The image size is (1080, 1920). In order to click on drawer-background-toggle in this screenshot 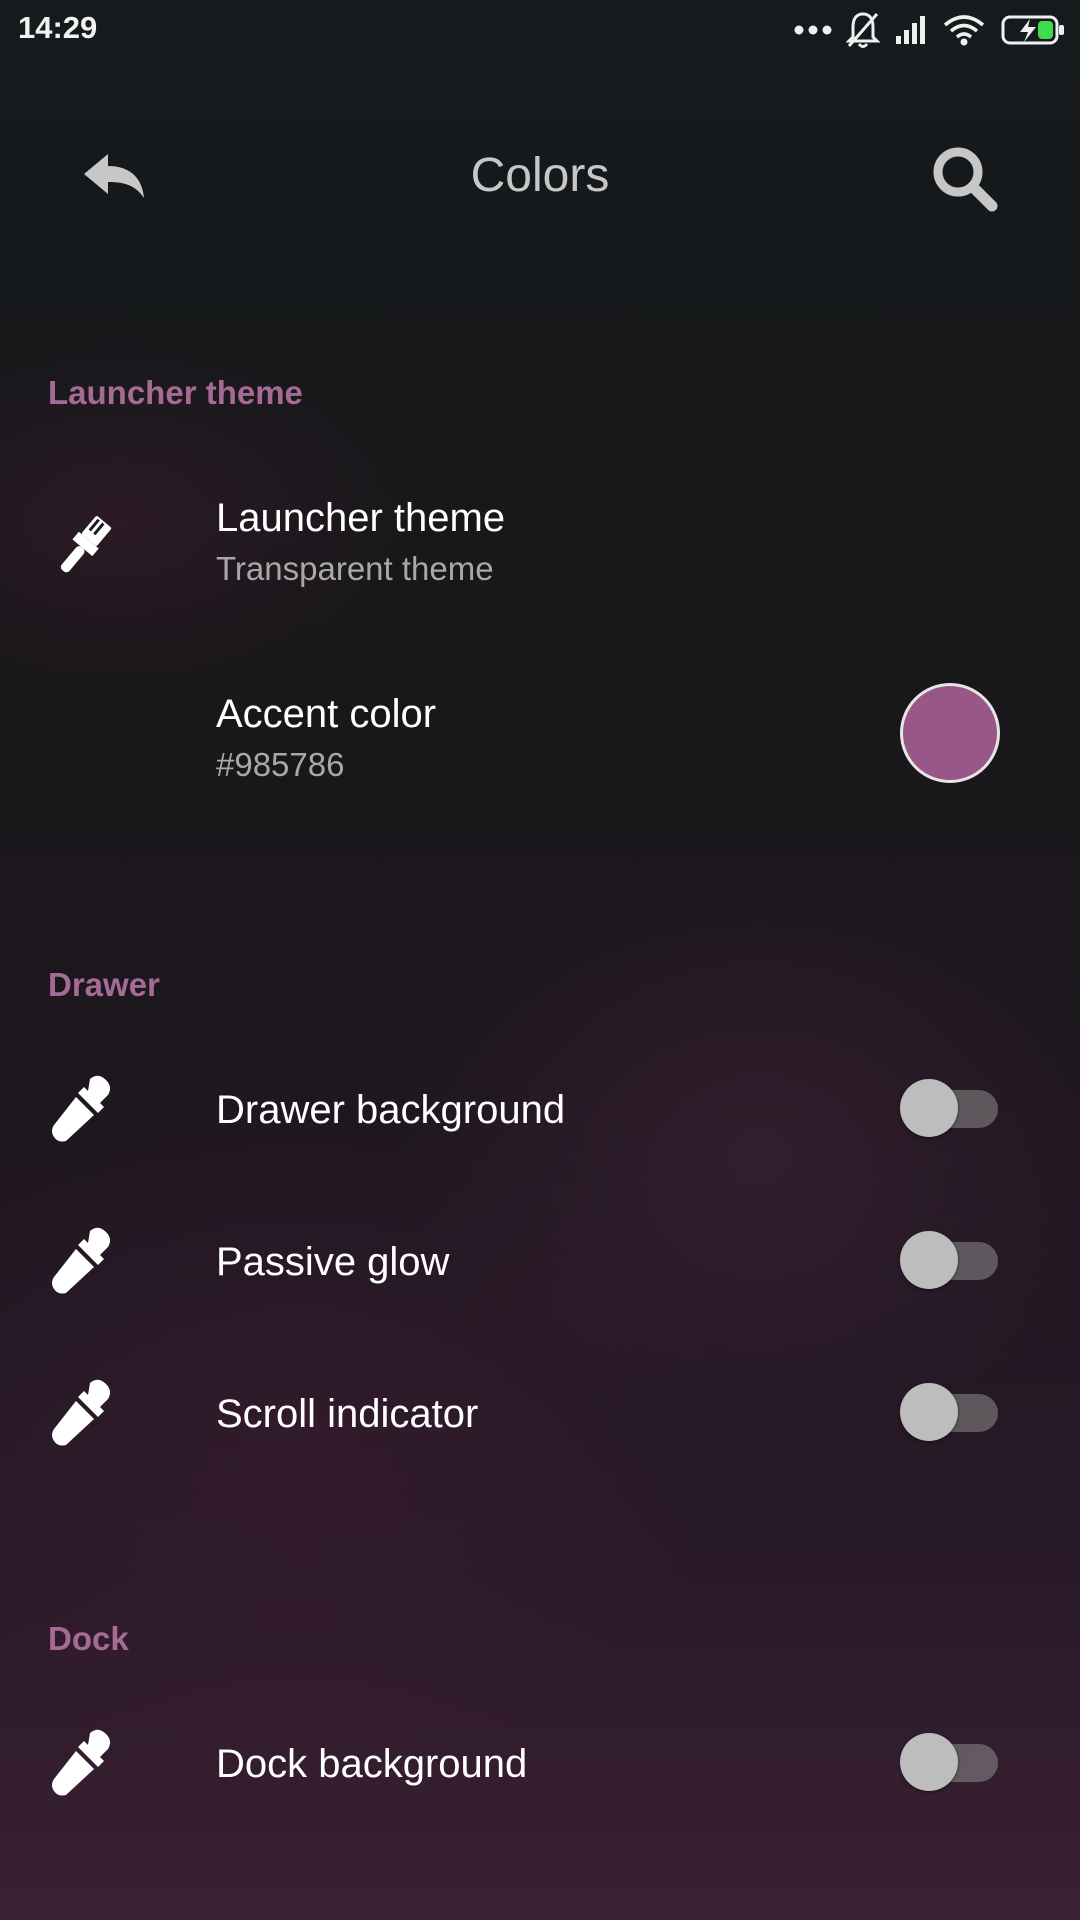, I will do `click(950, 1108)`.